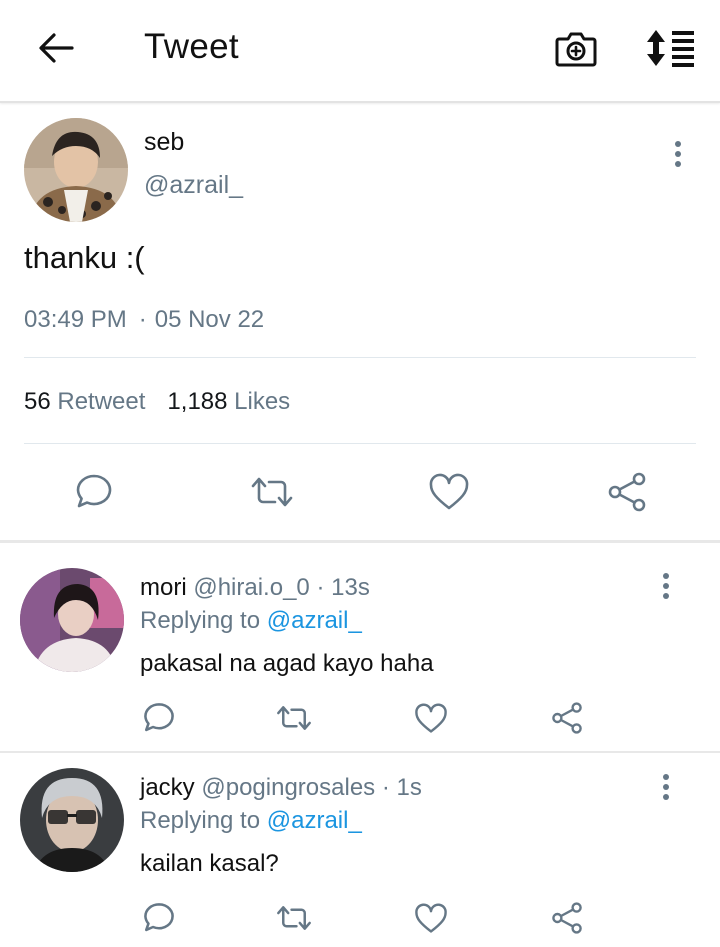 The width and height of the screenshot is (720, 947). I want to click on reply-author-handle: @pogingrosales, so click(288, 787).